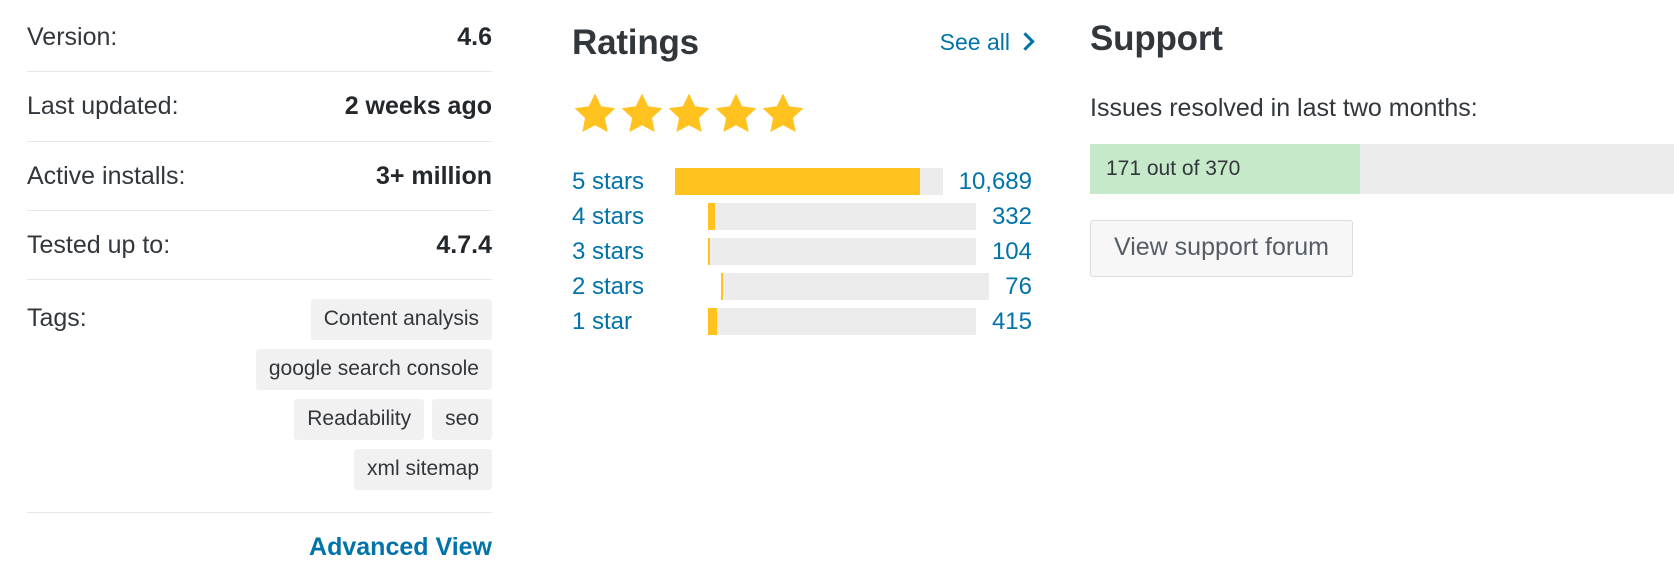 The image size is (1674, 582). I want to click on meta-value: 4.6, so click(474, 37).